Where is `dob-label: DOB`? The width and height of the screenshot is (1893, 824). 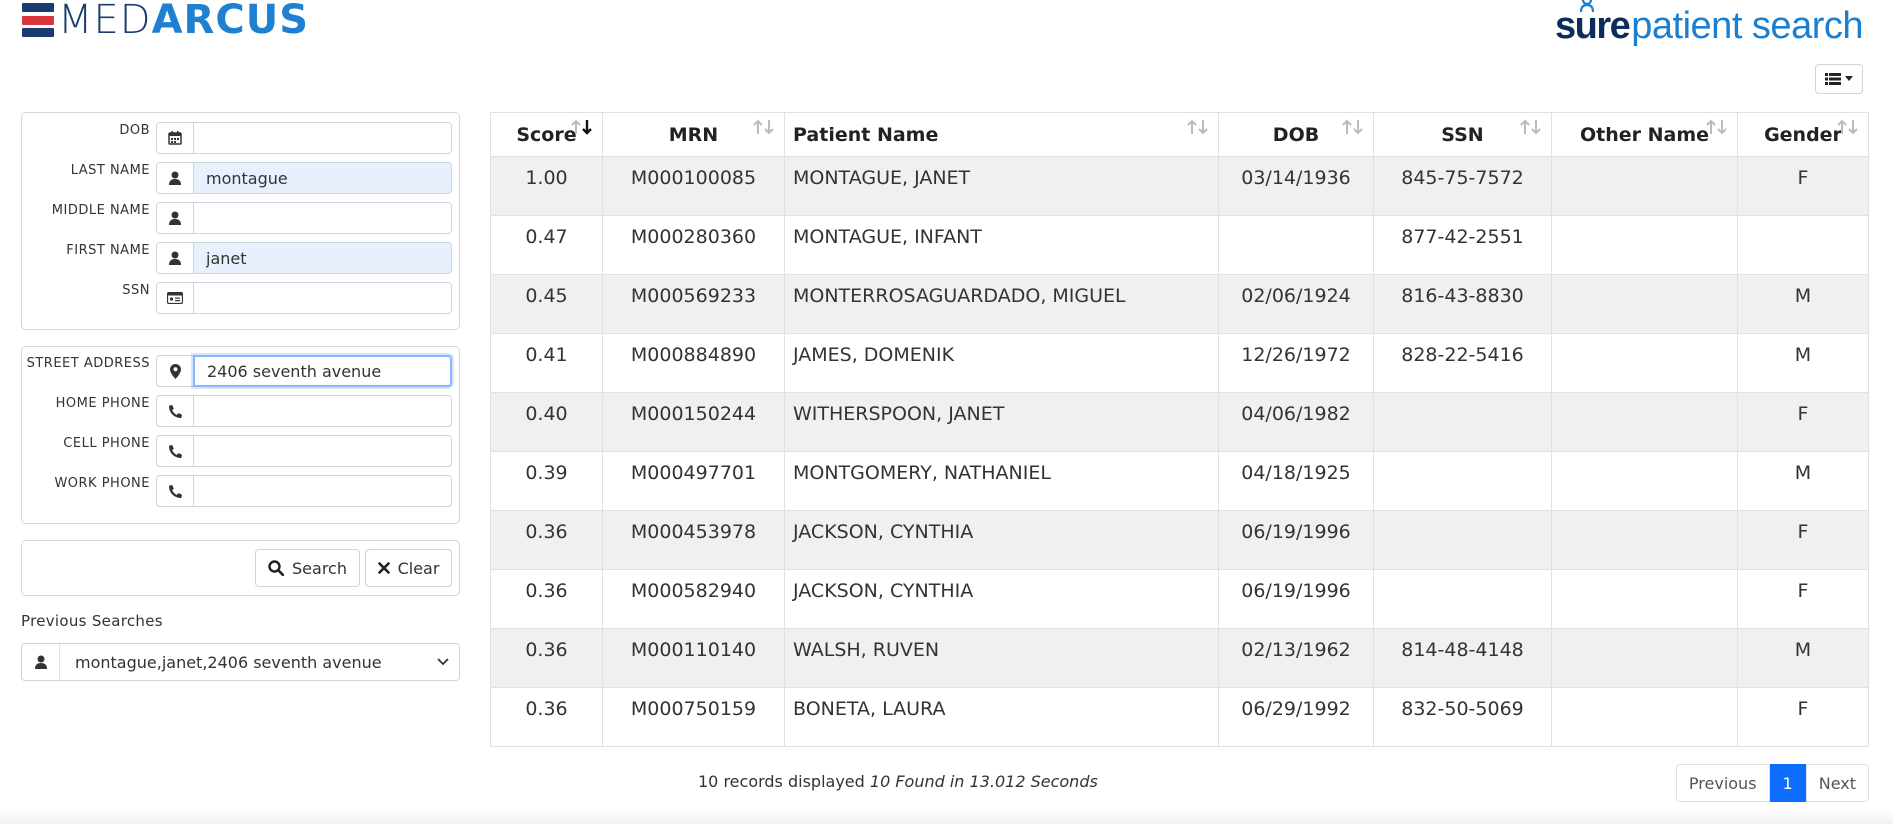 dob-label: DOB is located at coordinates (134, 130).